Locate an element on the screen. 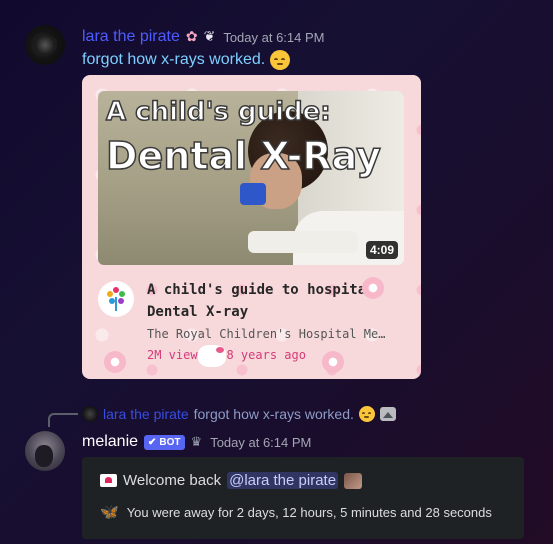 The height and width of the screenshot is (544, 553). channel-logo is located at coordinates (116, 299).